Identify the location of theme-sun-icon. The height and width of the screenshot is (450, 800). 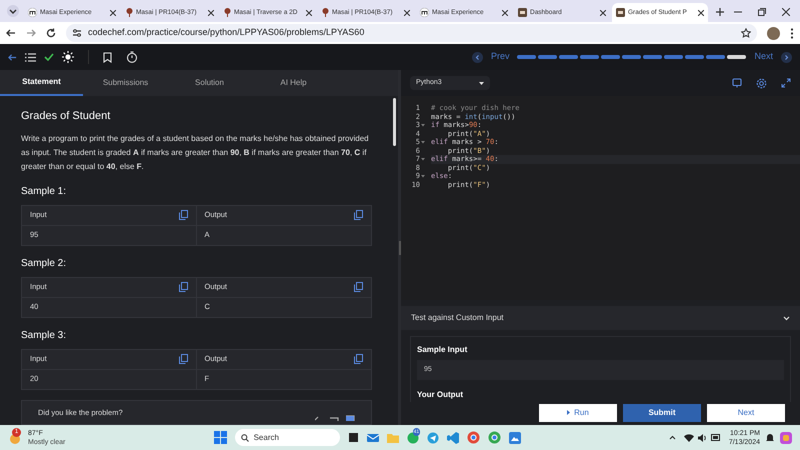
(68, 57).